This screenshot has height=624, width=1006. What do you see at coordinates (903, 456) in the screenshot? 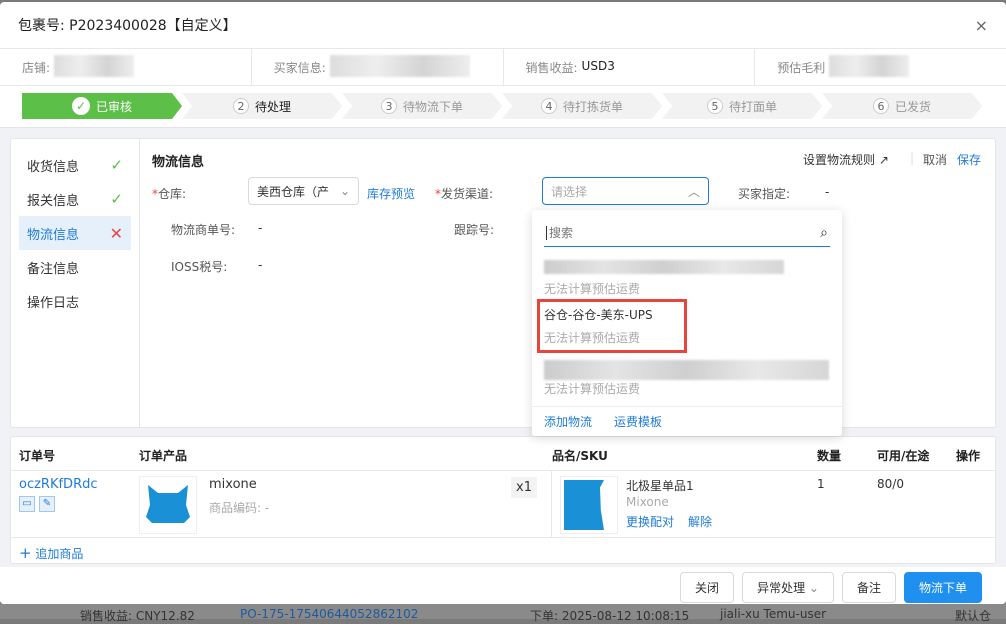
I see `header-avail: 可用/在途` at bounding box center [903, 456].